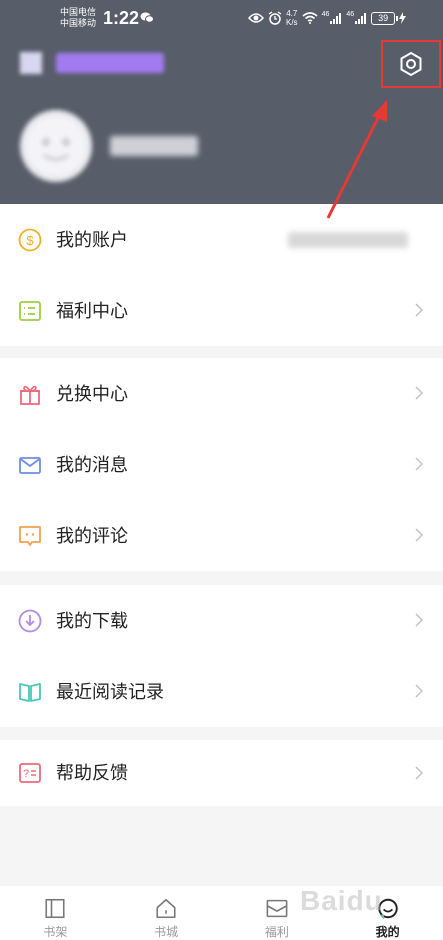  Describe the element at coordinates (92, 311) in the screenshot. I see `menu-label: 福利中心` at that location.